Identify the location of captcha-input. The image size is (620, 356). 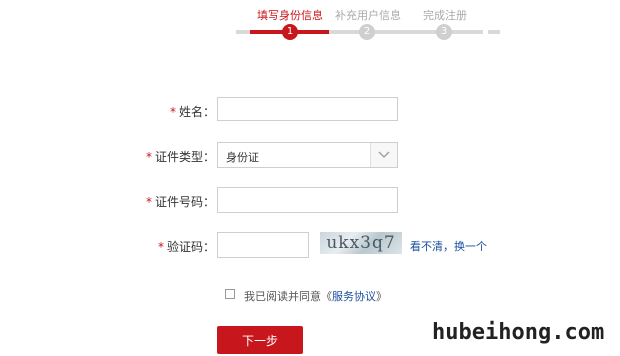
(263, 245).